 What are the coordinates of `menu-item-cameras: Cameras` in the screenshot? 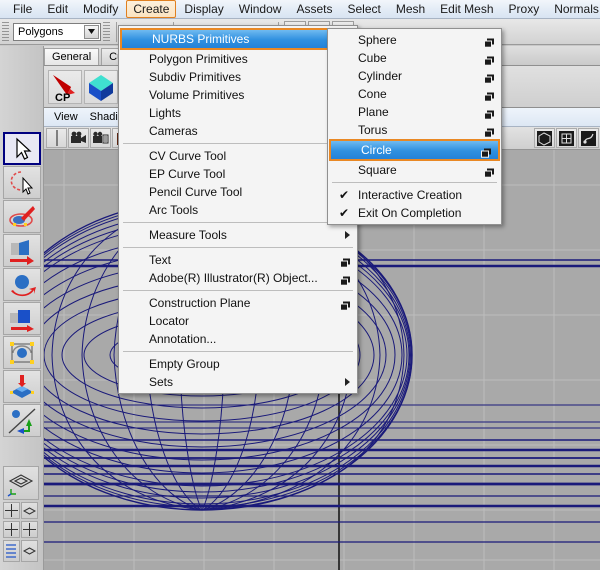 It's located at (238, 131).